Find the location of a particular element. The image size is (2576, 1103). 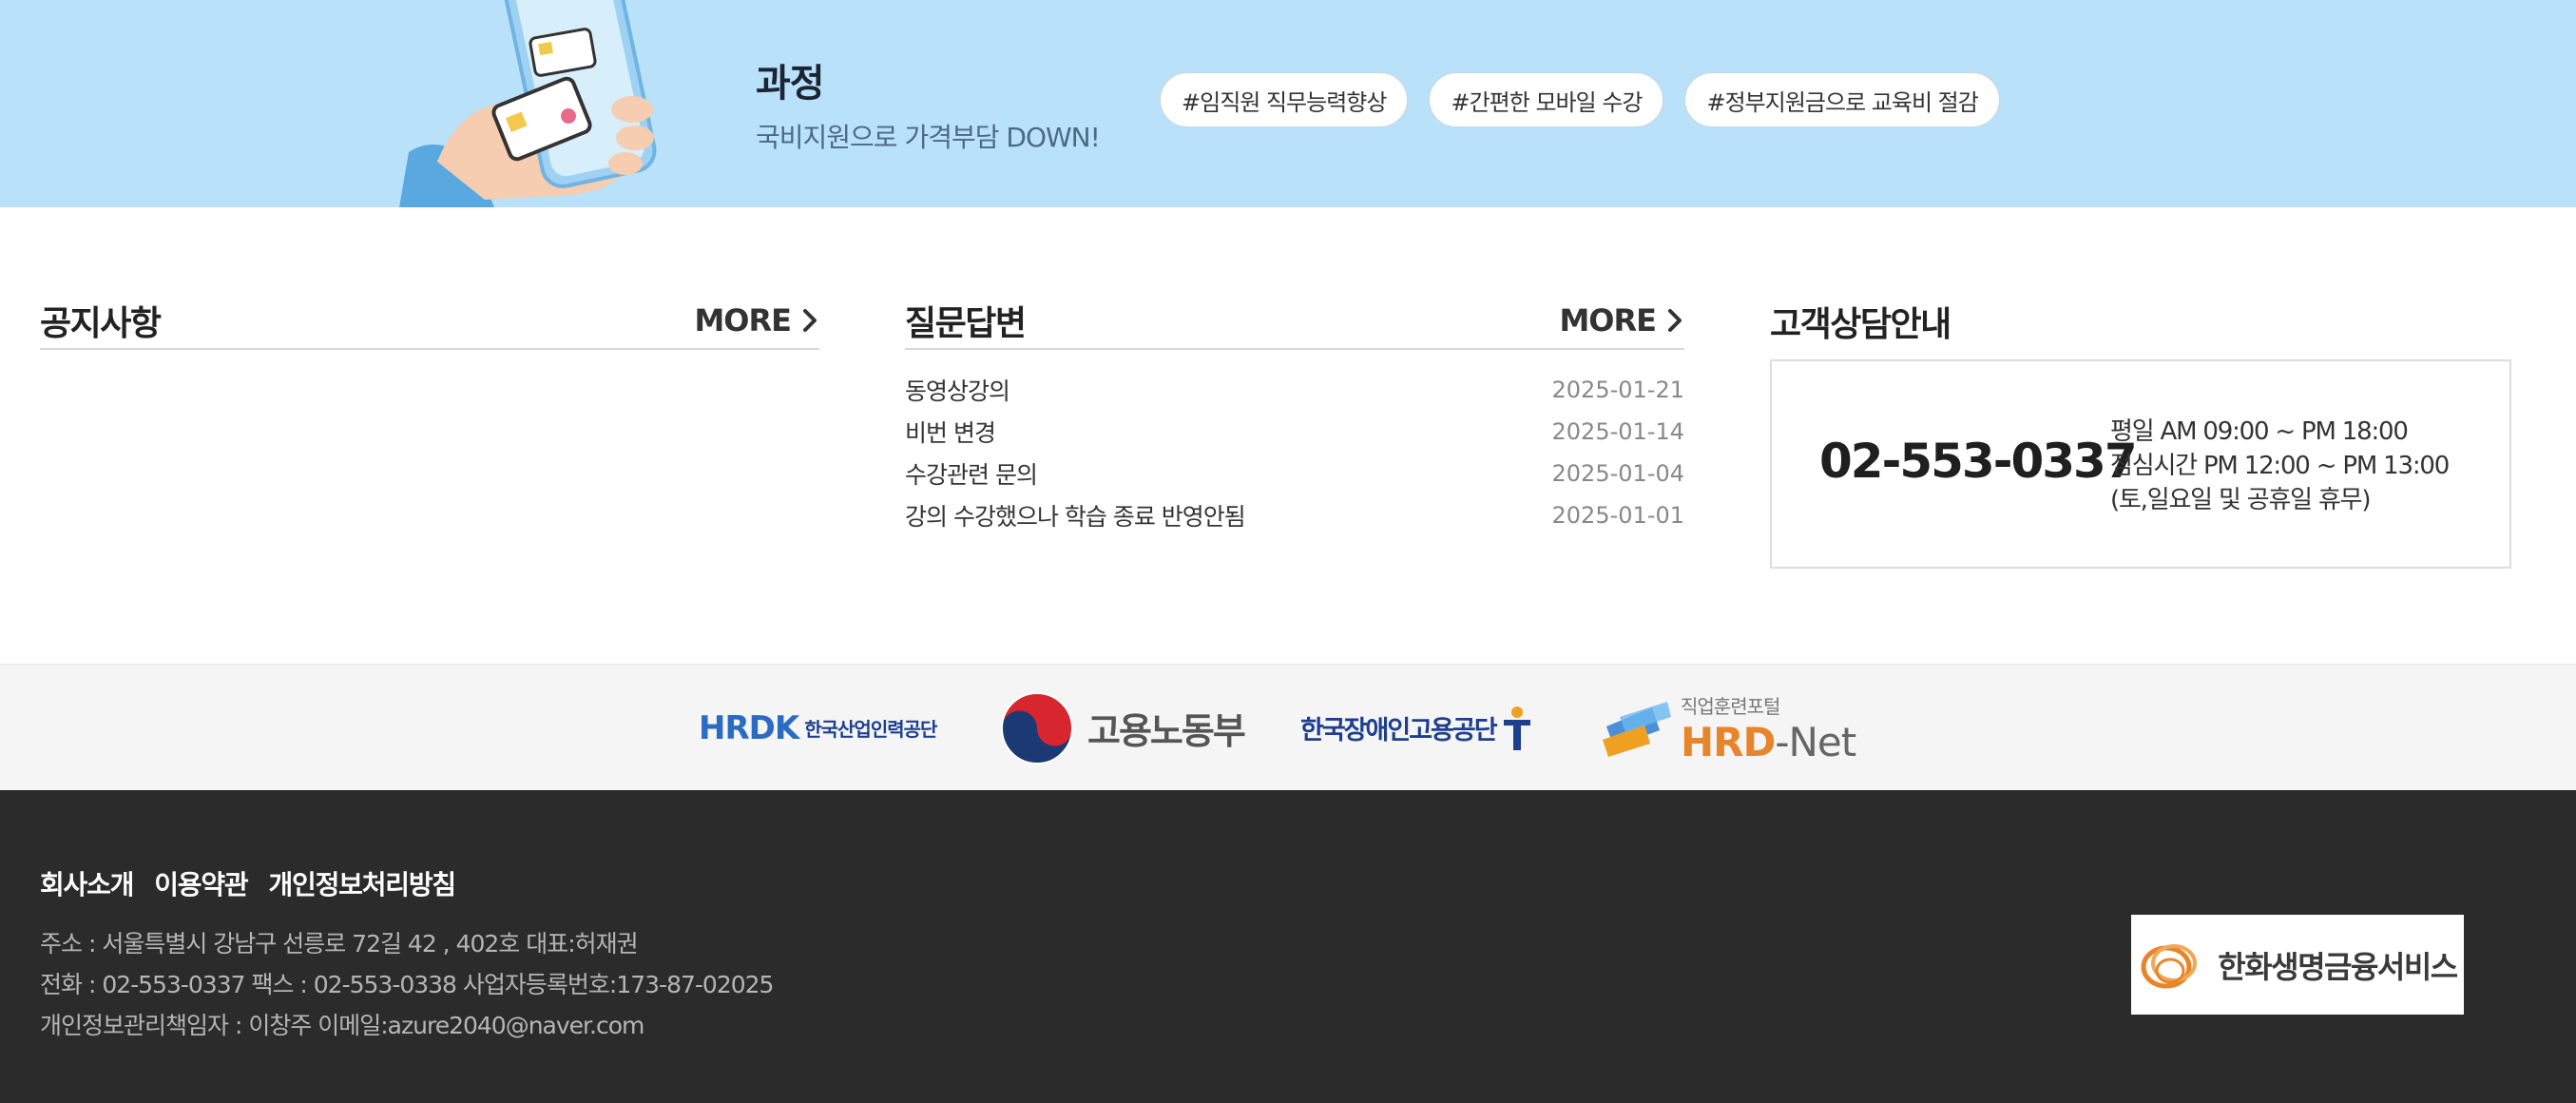

banner-tags: #임직원 직무능력향상 #간편한 모바일 수강 #정부지원금으로 교육비 절감 is located at coordinates (1580, 99).